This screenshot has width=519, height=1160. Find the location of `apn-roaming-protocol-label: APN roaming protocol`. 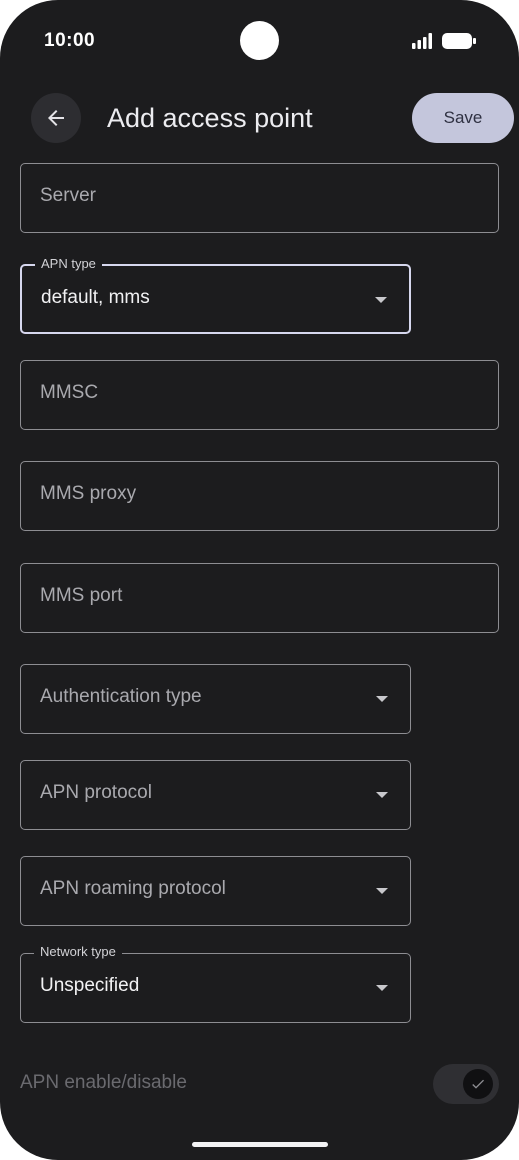

apn-roaming-protocol-label: APN roaming protocol is located at coordinates (133, 888).